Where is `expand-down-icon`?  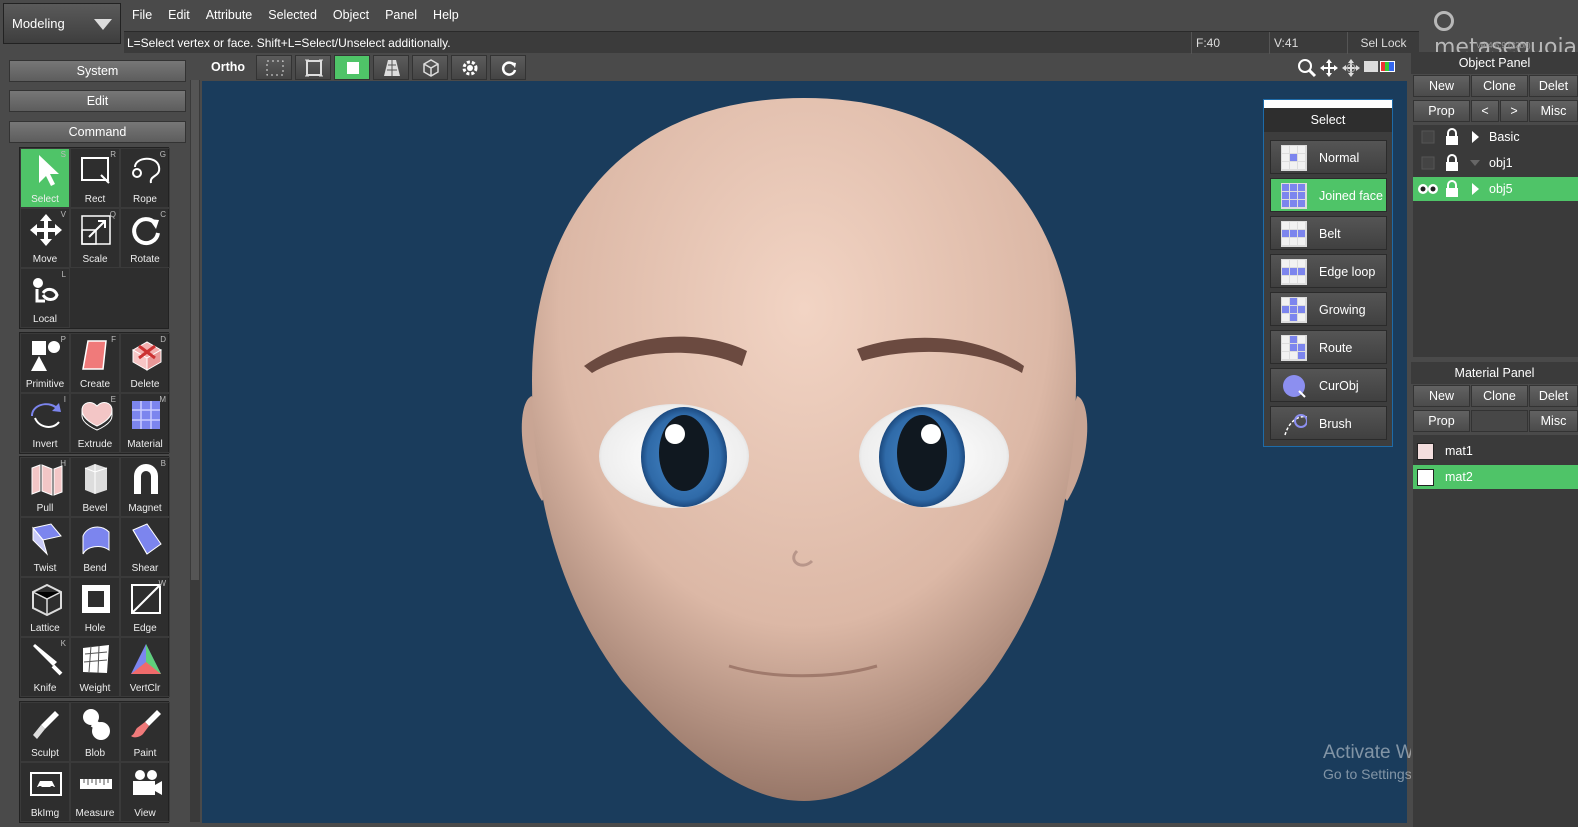
expand-down-icon is located at coordinates (1475, 163).